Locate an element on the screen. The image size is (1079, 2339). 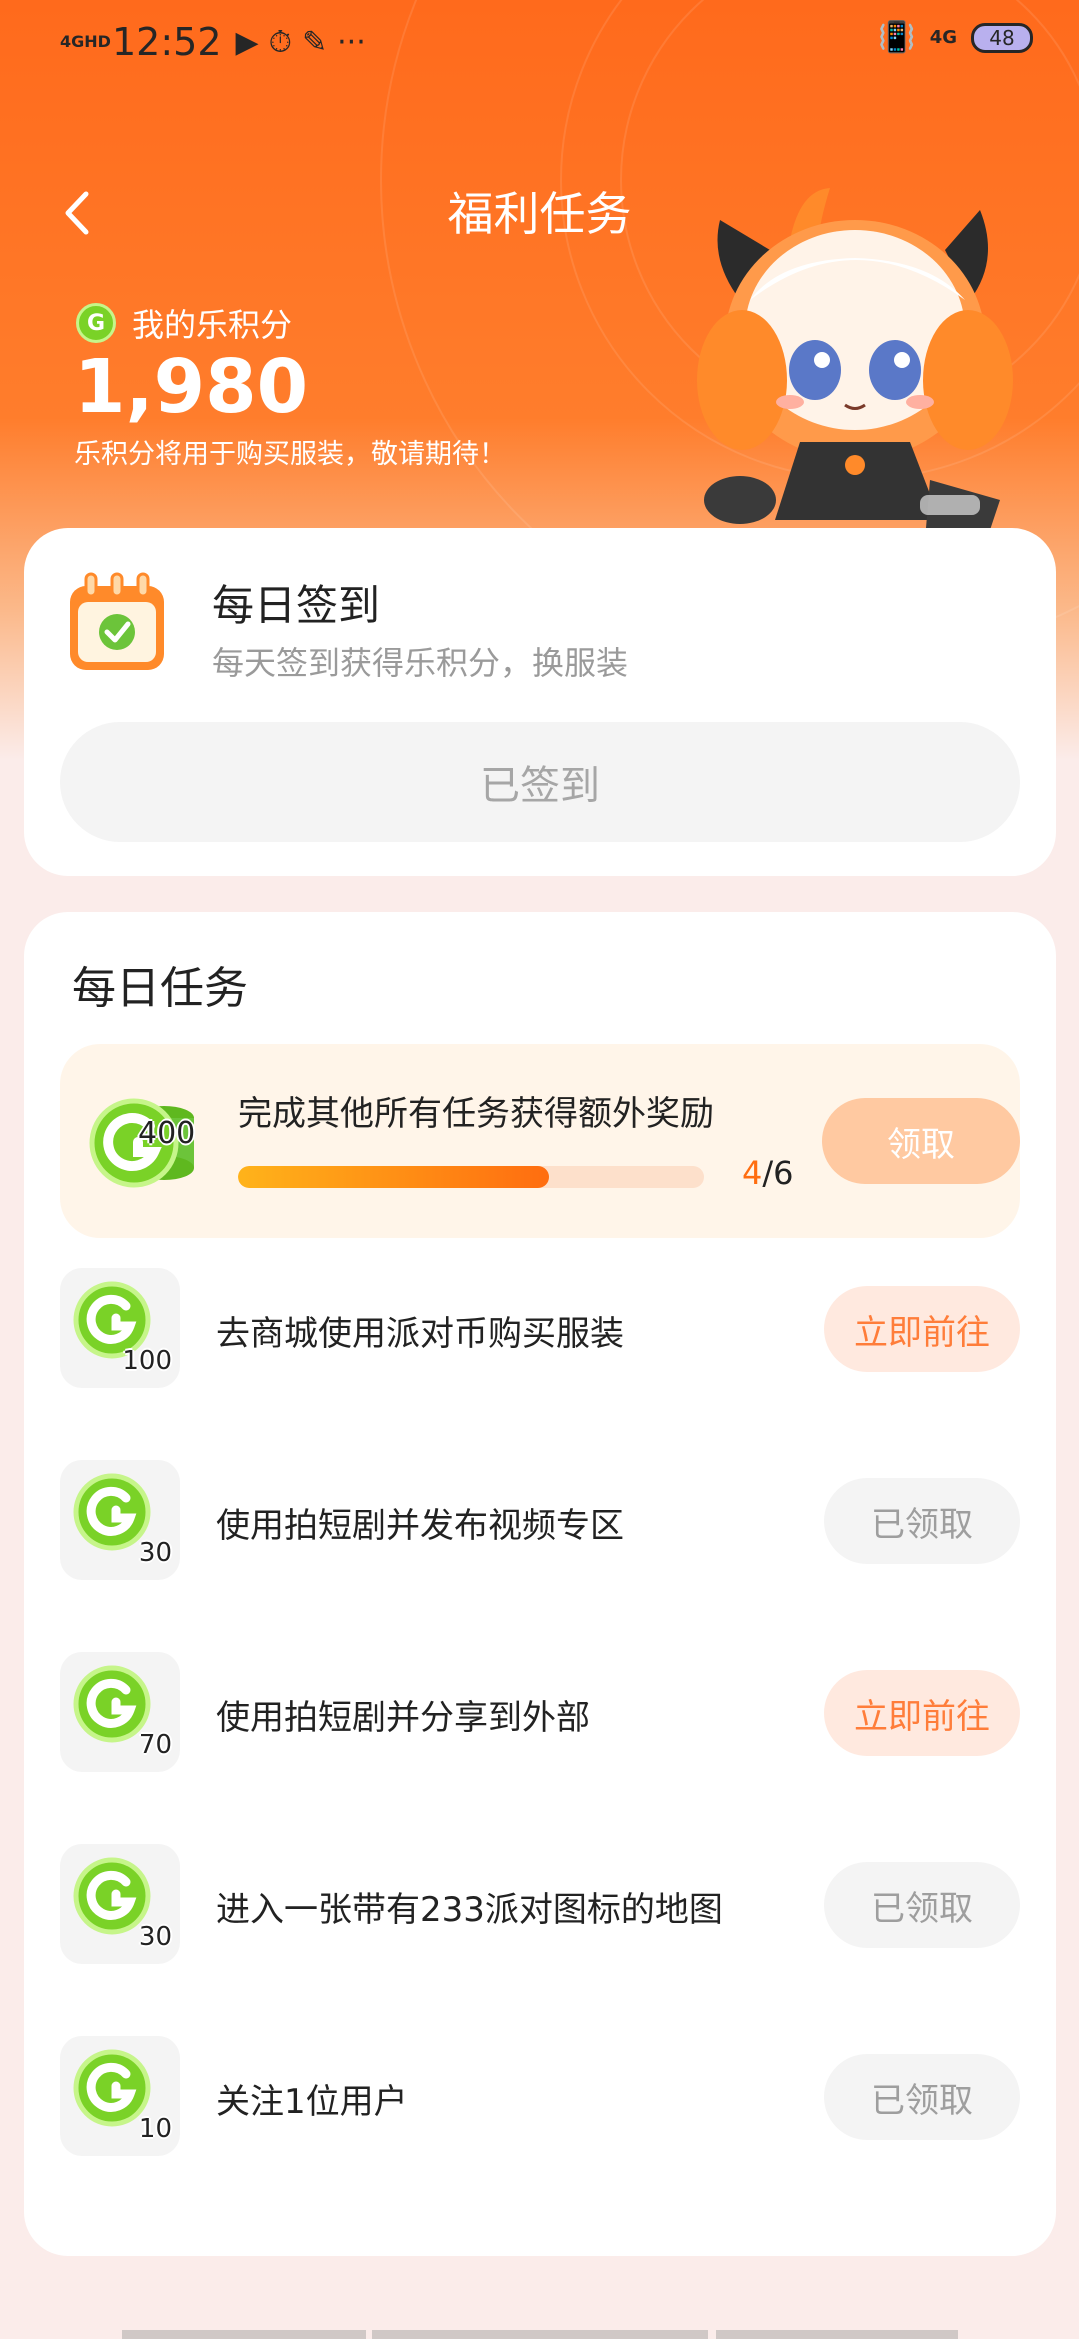
checkin-subtitle: 每天签到获得乐积分，换服装 is located at coordinates (420, 663).